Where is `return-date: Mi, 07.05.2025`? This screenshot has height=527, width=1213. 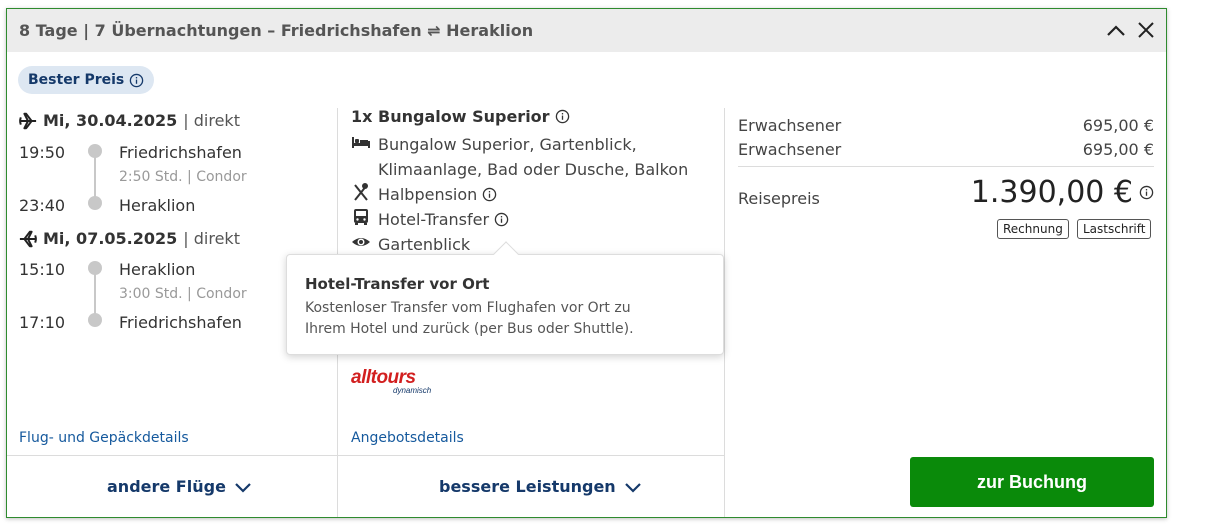
return-date: Mi, 07.05.2025 is located at coordinates (110, 238).